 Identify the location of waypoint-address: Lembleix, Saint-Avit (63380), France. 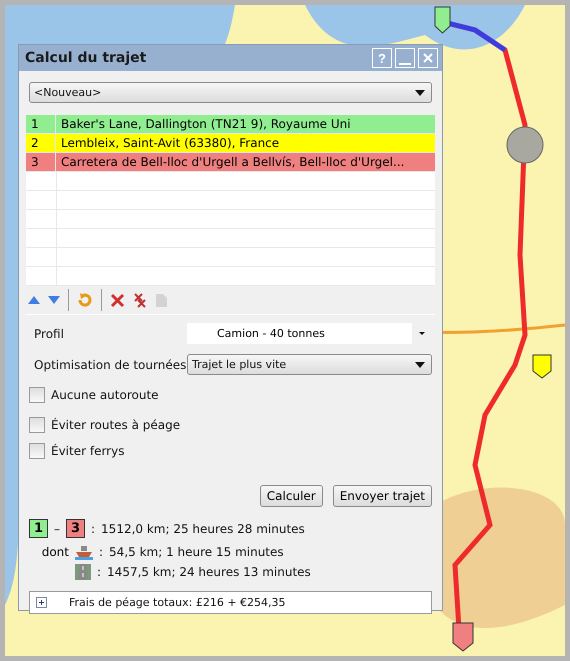
(170, 143).